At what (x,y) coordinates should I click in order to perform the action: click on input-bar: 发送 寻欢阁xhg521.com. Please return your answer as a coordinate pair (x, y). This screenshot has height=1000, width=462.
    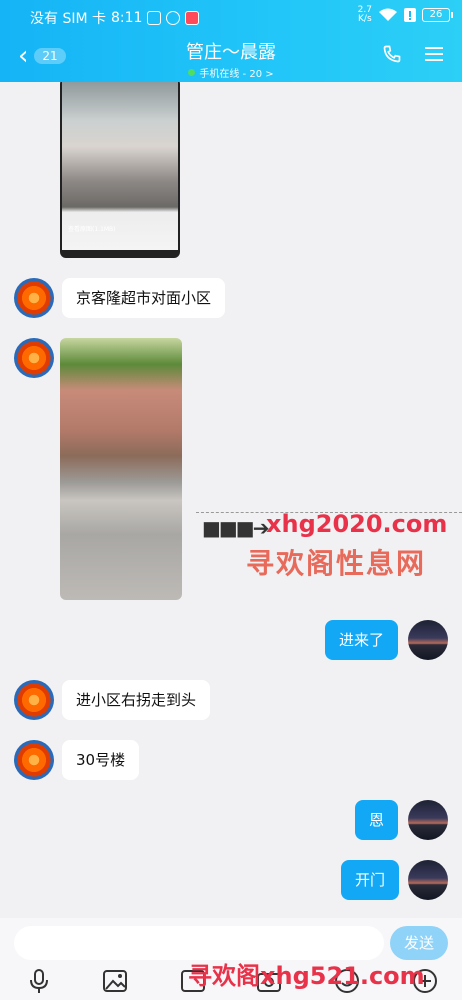
    Looking at the image, I should click on (231, 959).